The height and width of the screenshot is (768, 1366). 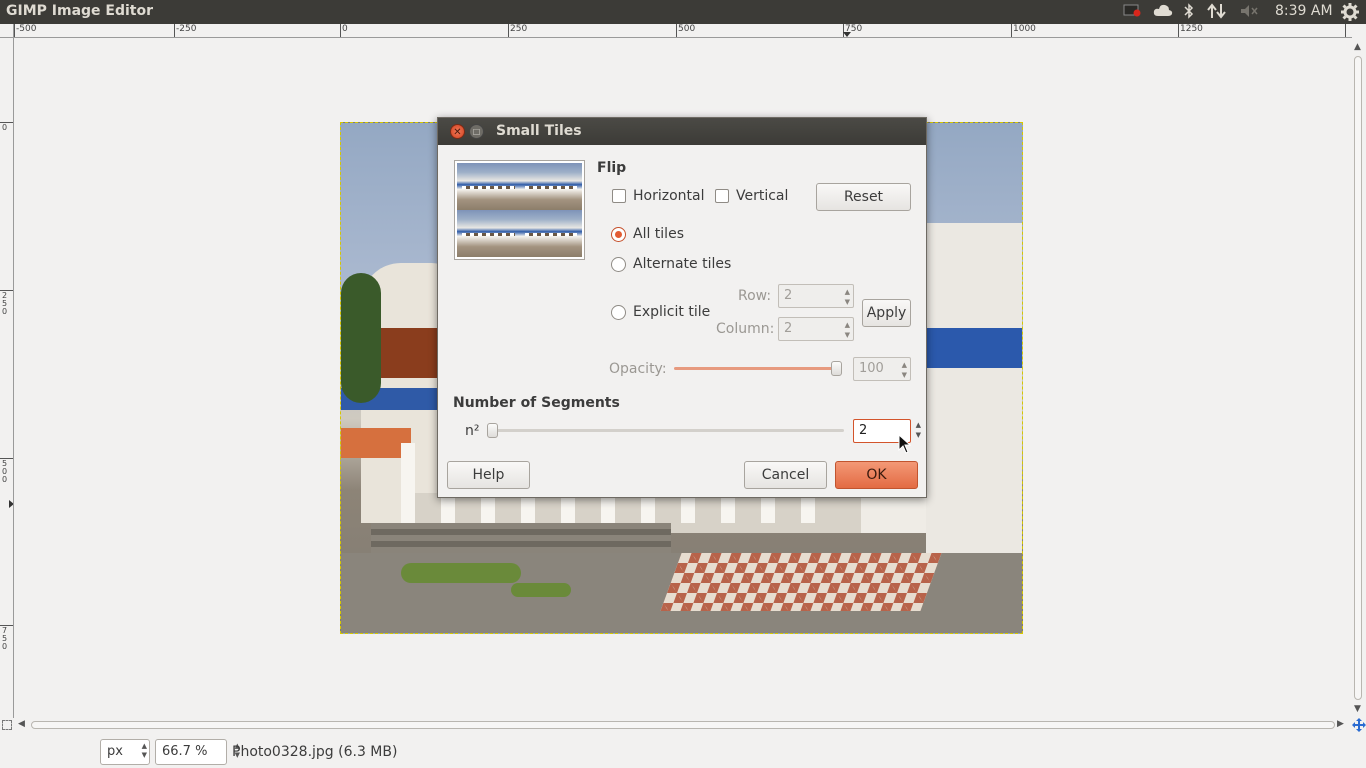 I want to click on recording-indicator-icon, so click(x=1132, y=12).